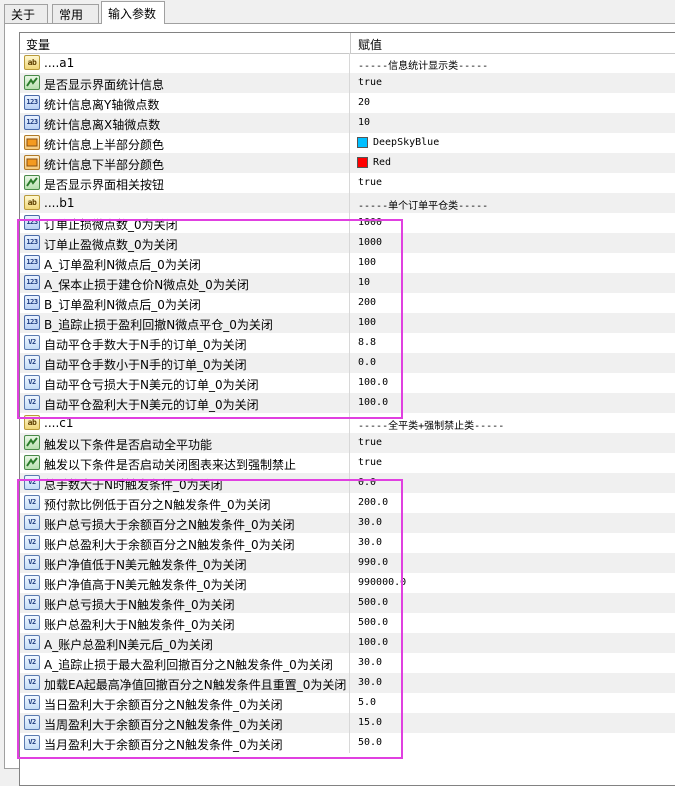  What do you see at coordinates (423, 64) in the screenshot?
I see `value-cell: -----信息统计显示类-----` at bounding box center [423, 64].